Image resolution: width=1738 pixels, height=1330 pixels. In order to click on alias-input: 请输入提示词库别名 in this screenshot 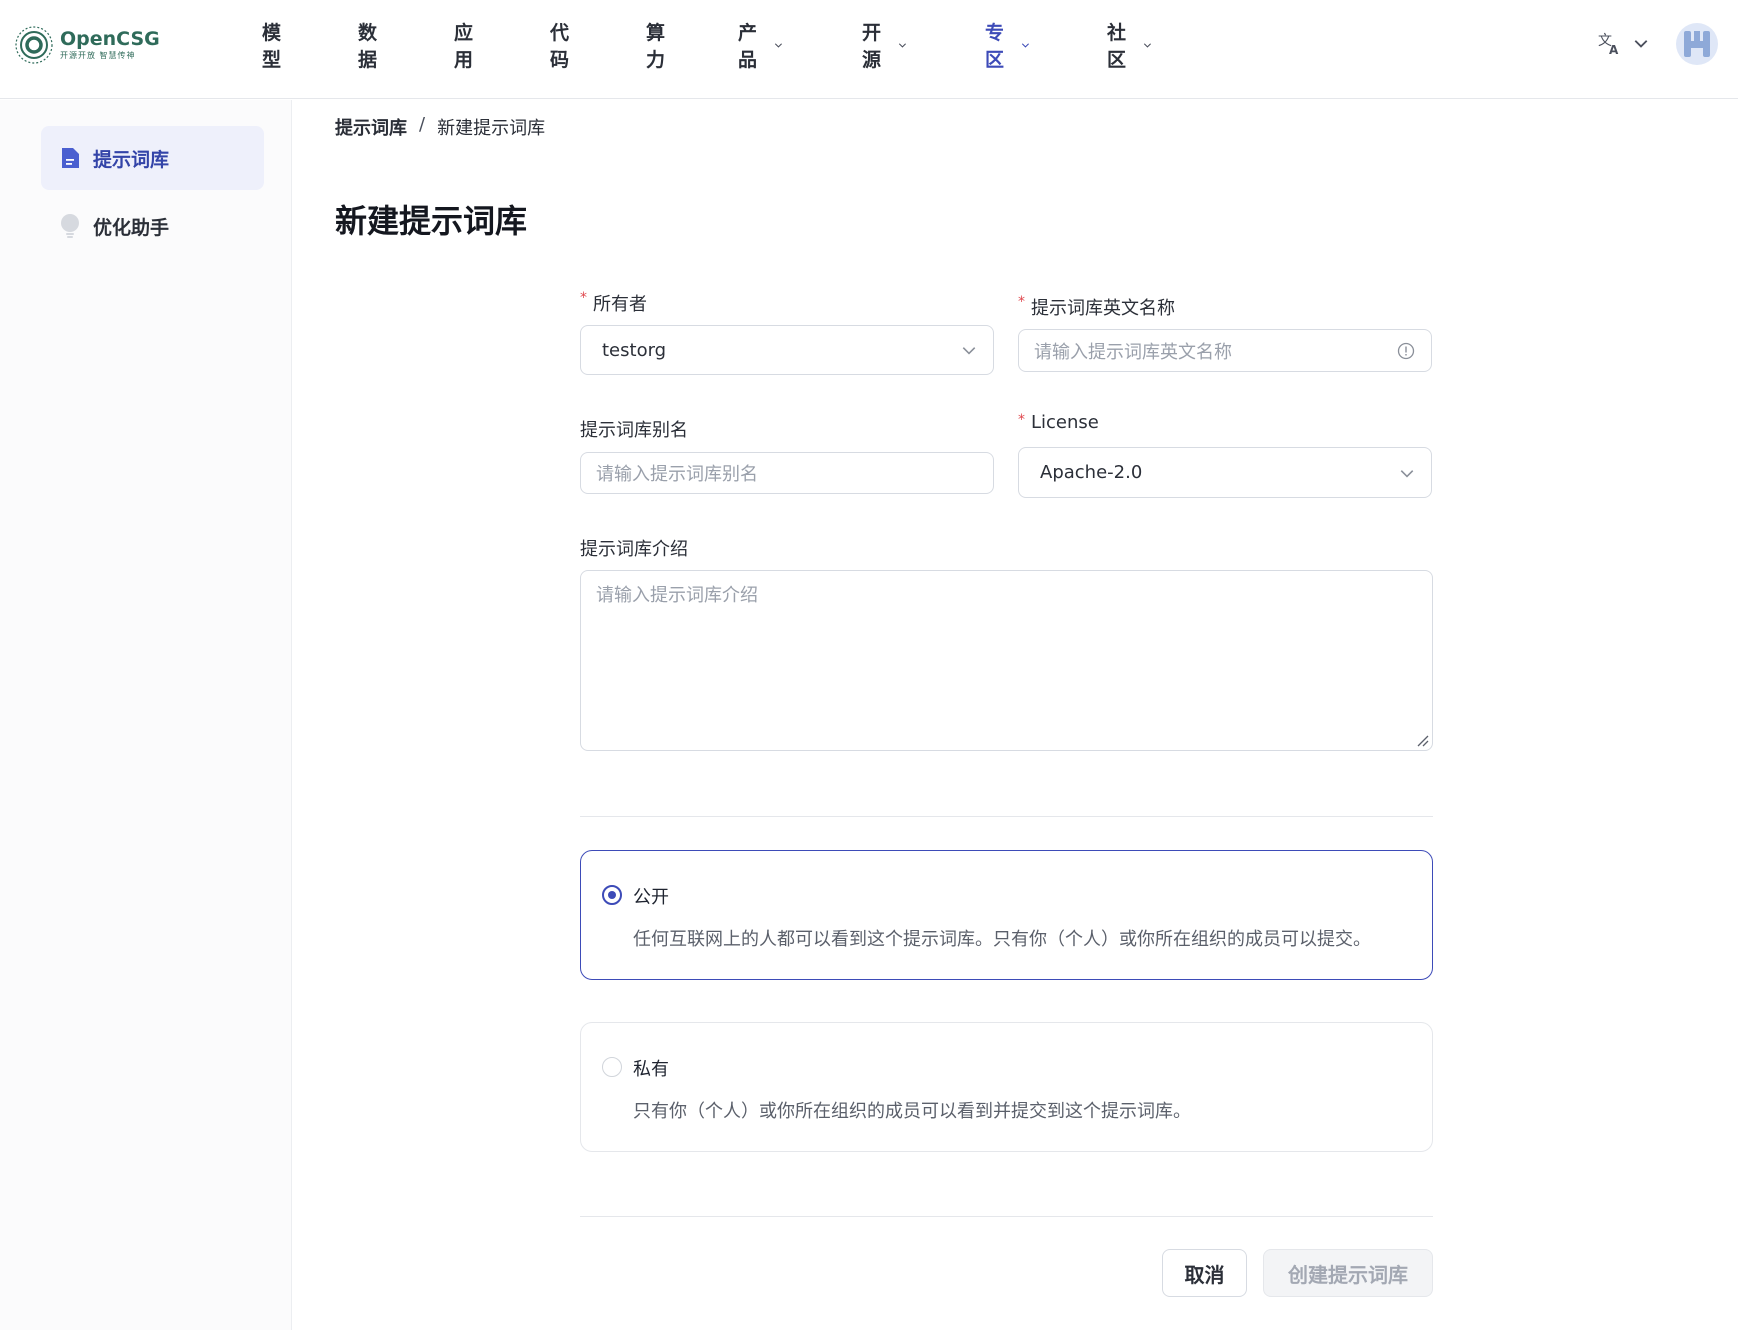, I will do `click(787, 473)`.